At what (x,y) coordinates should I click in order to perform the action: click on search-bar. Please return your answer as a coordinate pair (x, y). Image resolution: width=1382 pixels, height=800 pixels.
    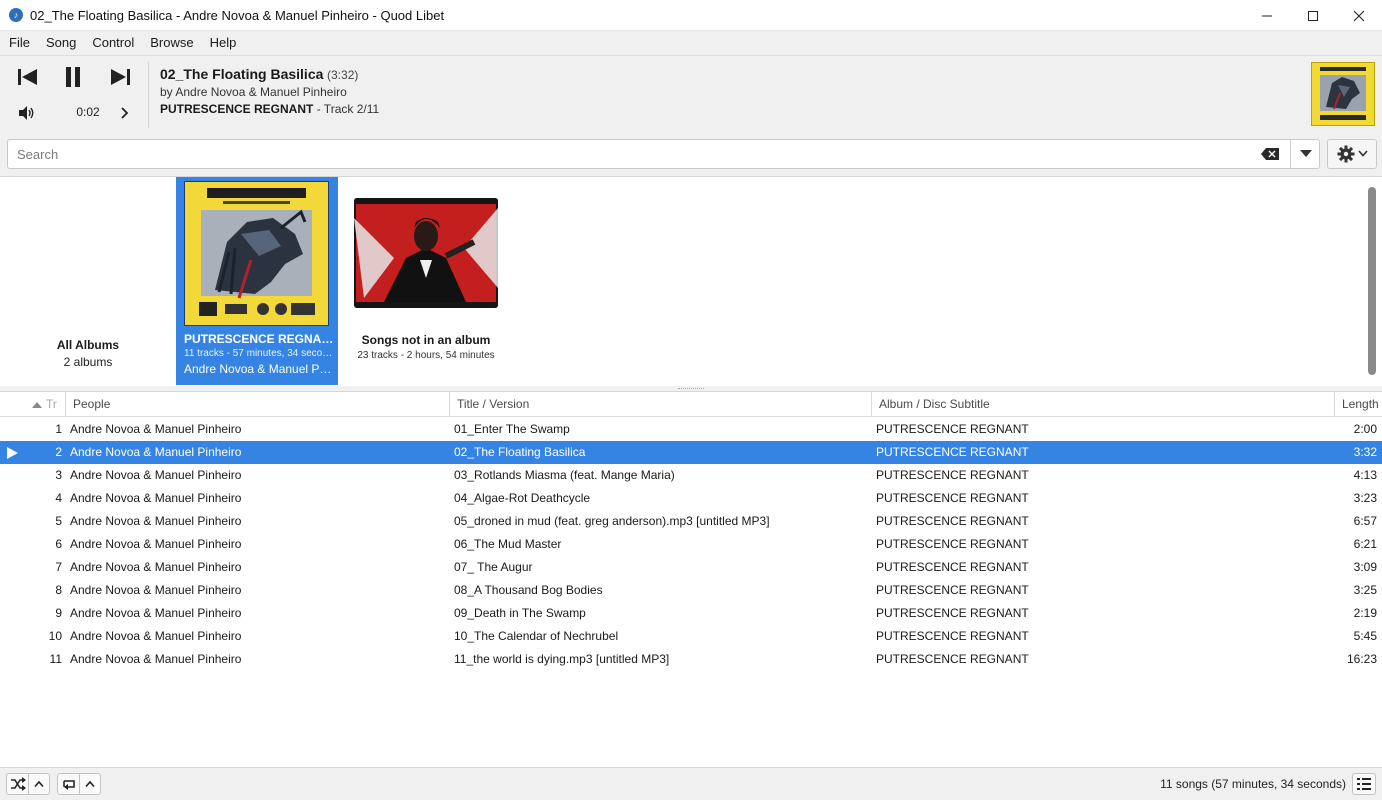
    Looking at the image, I should click on (663, 154).